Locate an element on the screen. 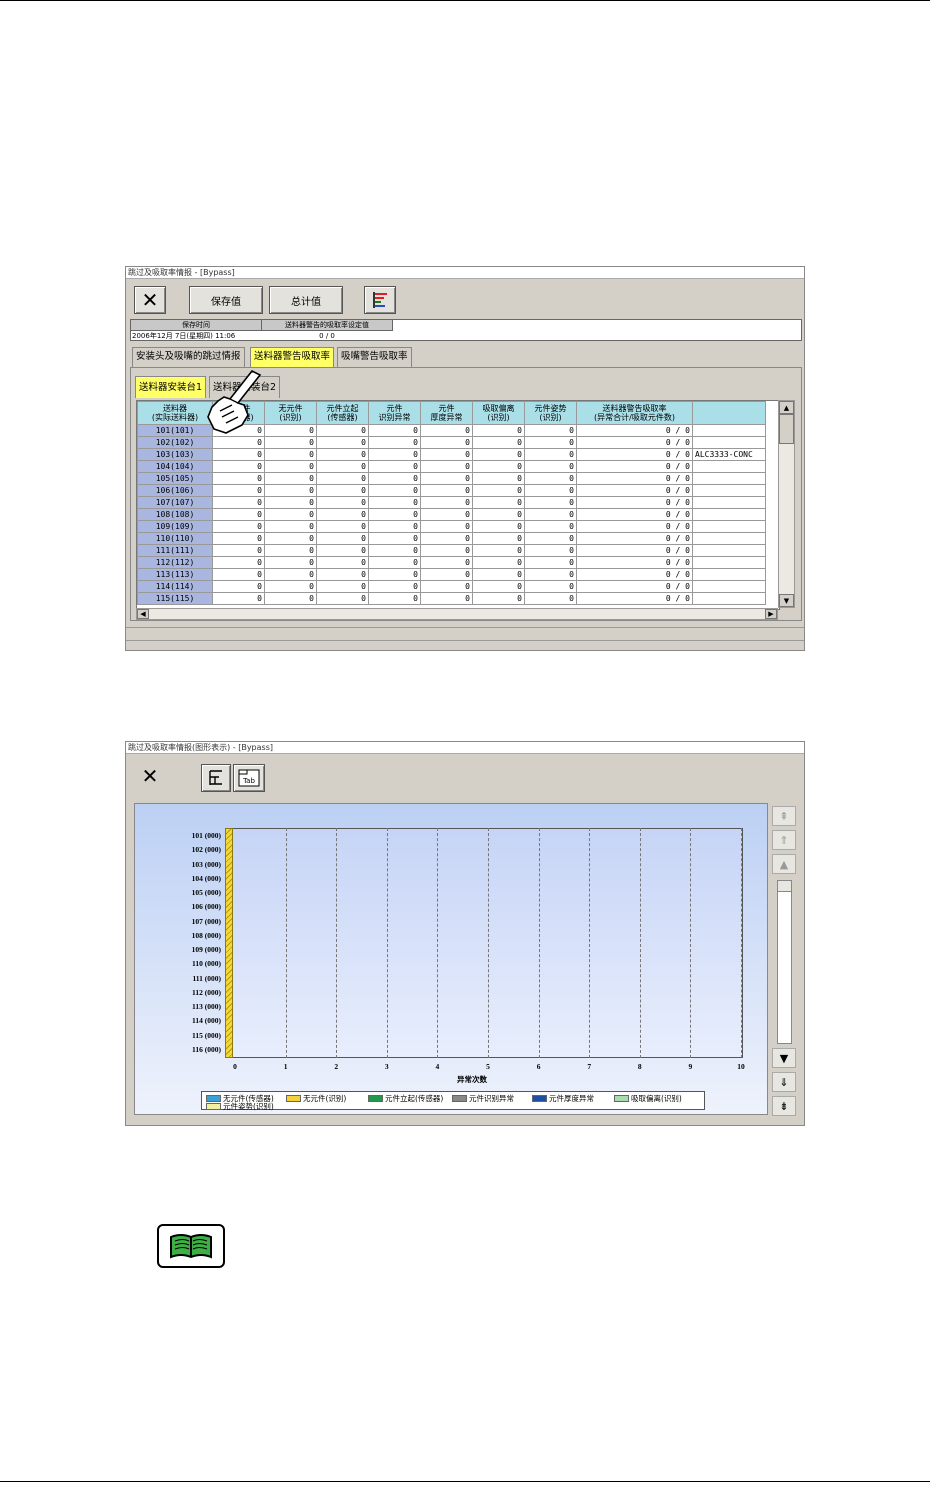  feeder-id-cell: 114(114) is located at coordinates (175, 586).